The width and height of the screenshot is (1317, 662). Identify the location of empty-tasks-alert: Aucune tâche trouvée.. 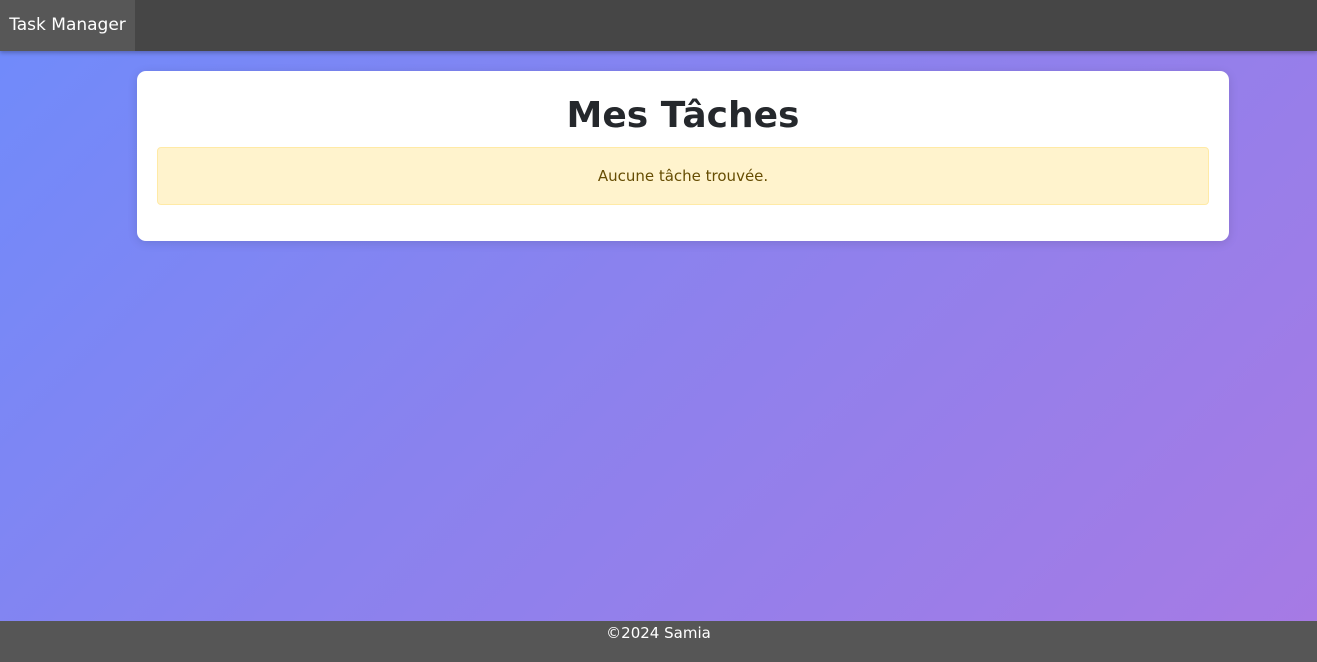
(683, 176).